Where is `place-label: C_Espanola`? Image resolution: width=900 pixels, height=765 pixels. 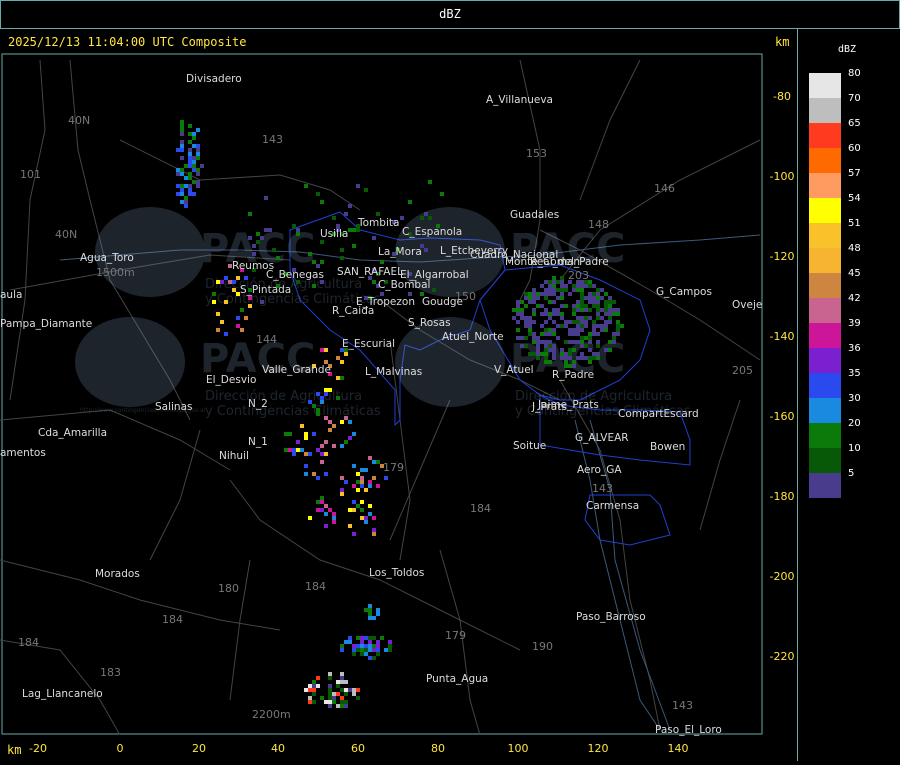 place-label: C_Espanola is located at coordinates (432, 232).